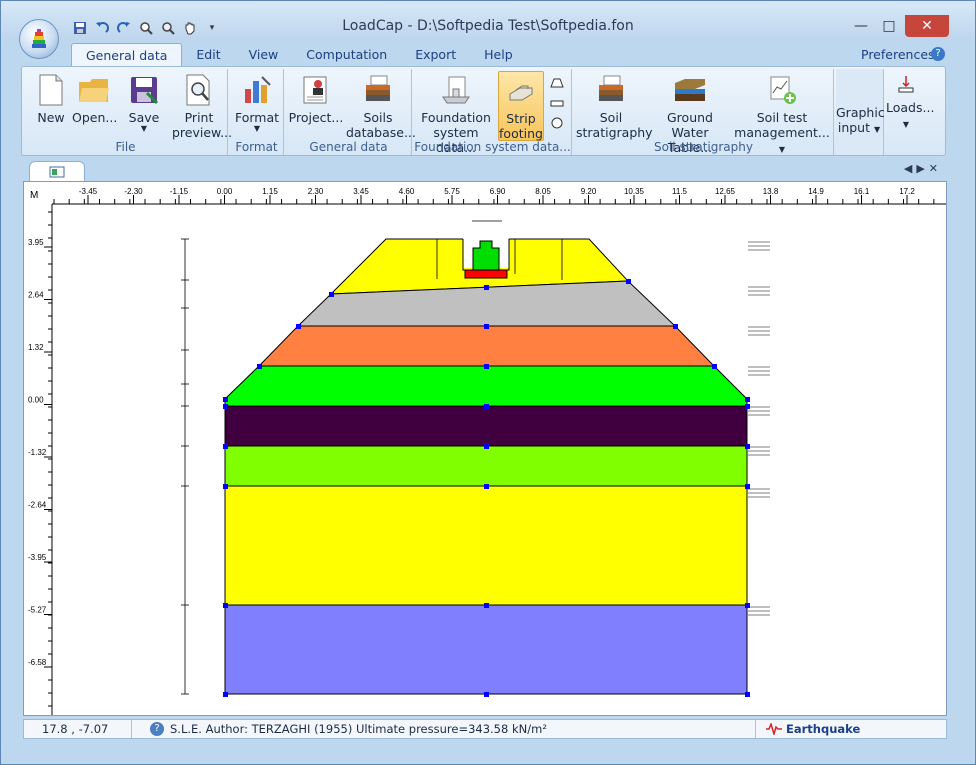  I want to click on x-tick-label: 16.1, so click(862, 191).